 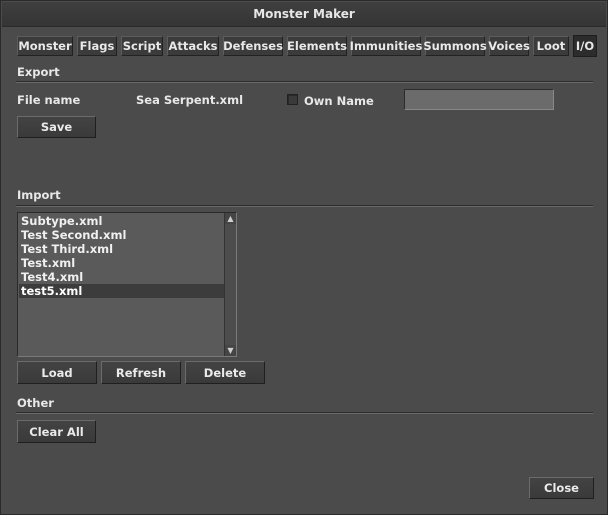 I want to click on own-name-checkbox, so click(x=292, y=99).